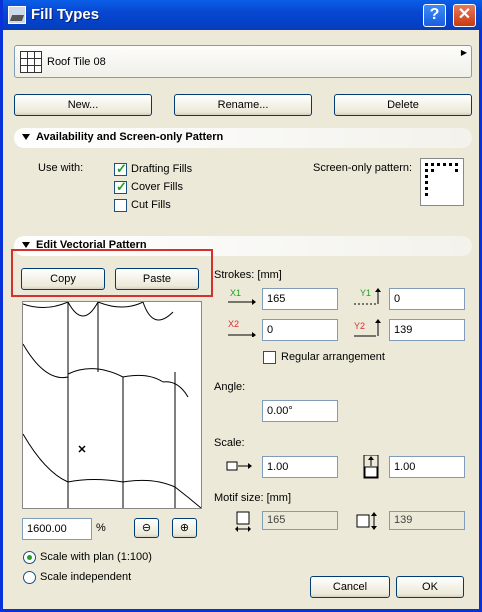  I want to click on scale-y-input: 1.00, so click(427, 467).